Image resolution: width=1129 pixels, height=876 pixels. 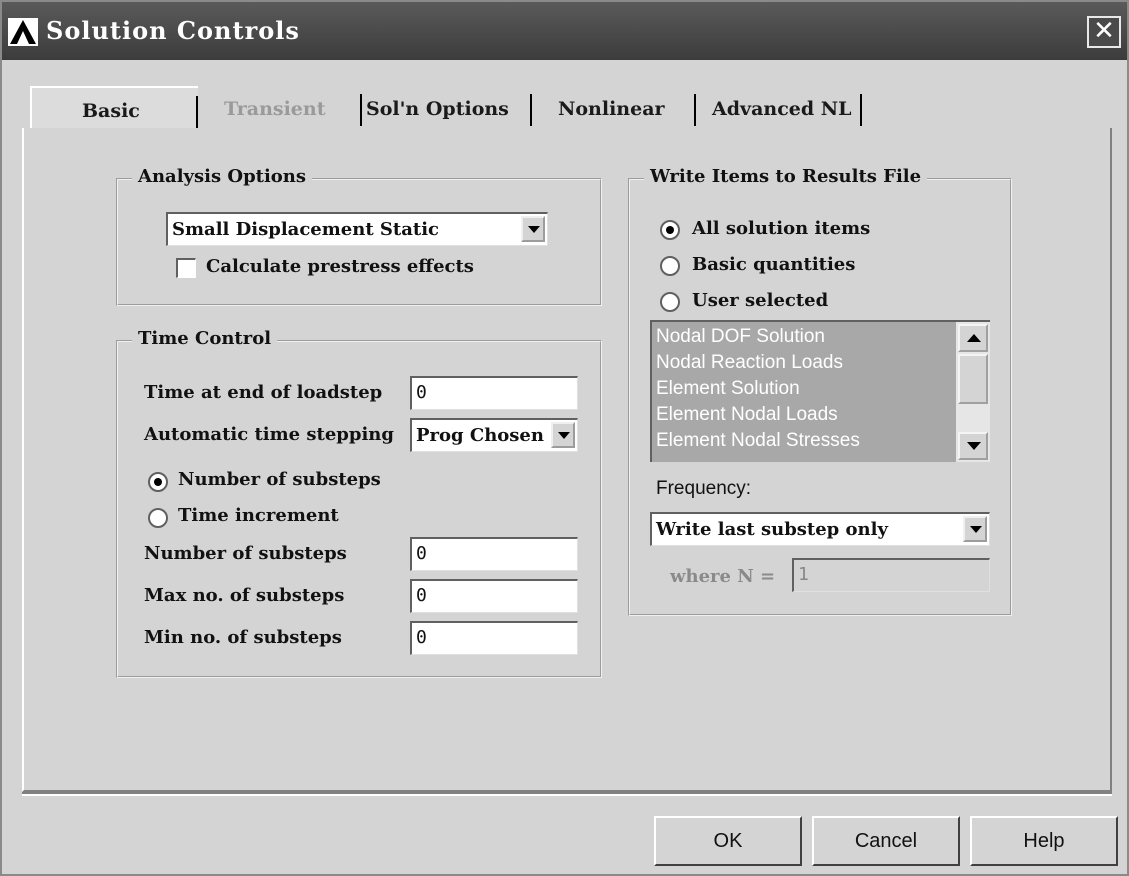 I want to click on tab-transient: Transient, so click(x=280, y=107).